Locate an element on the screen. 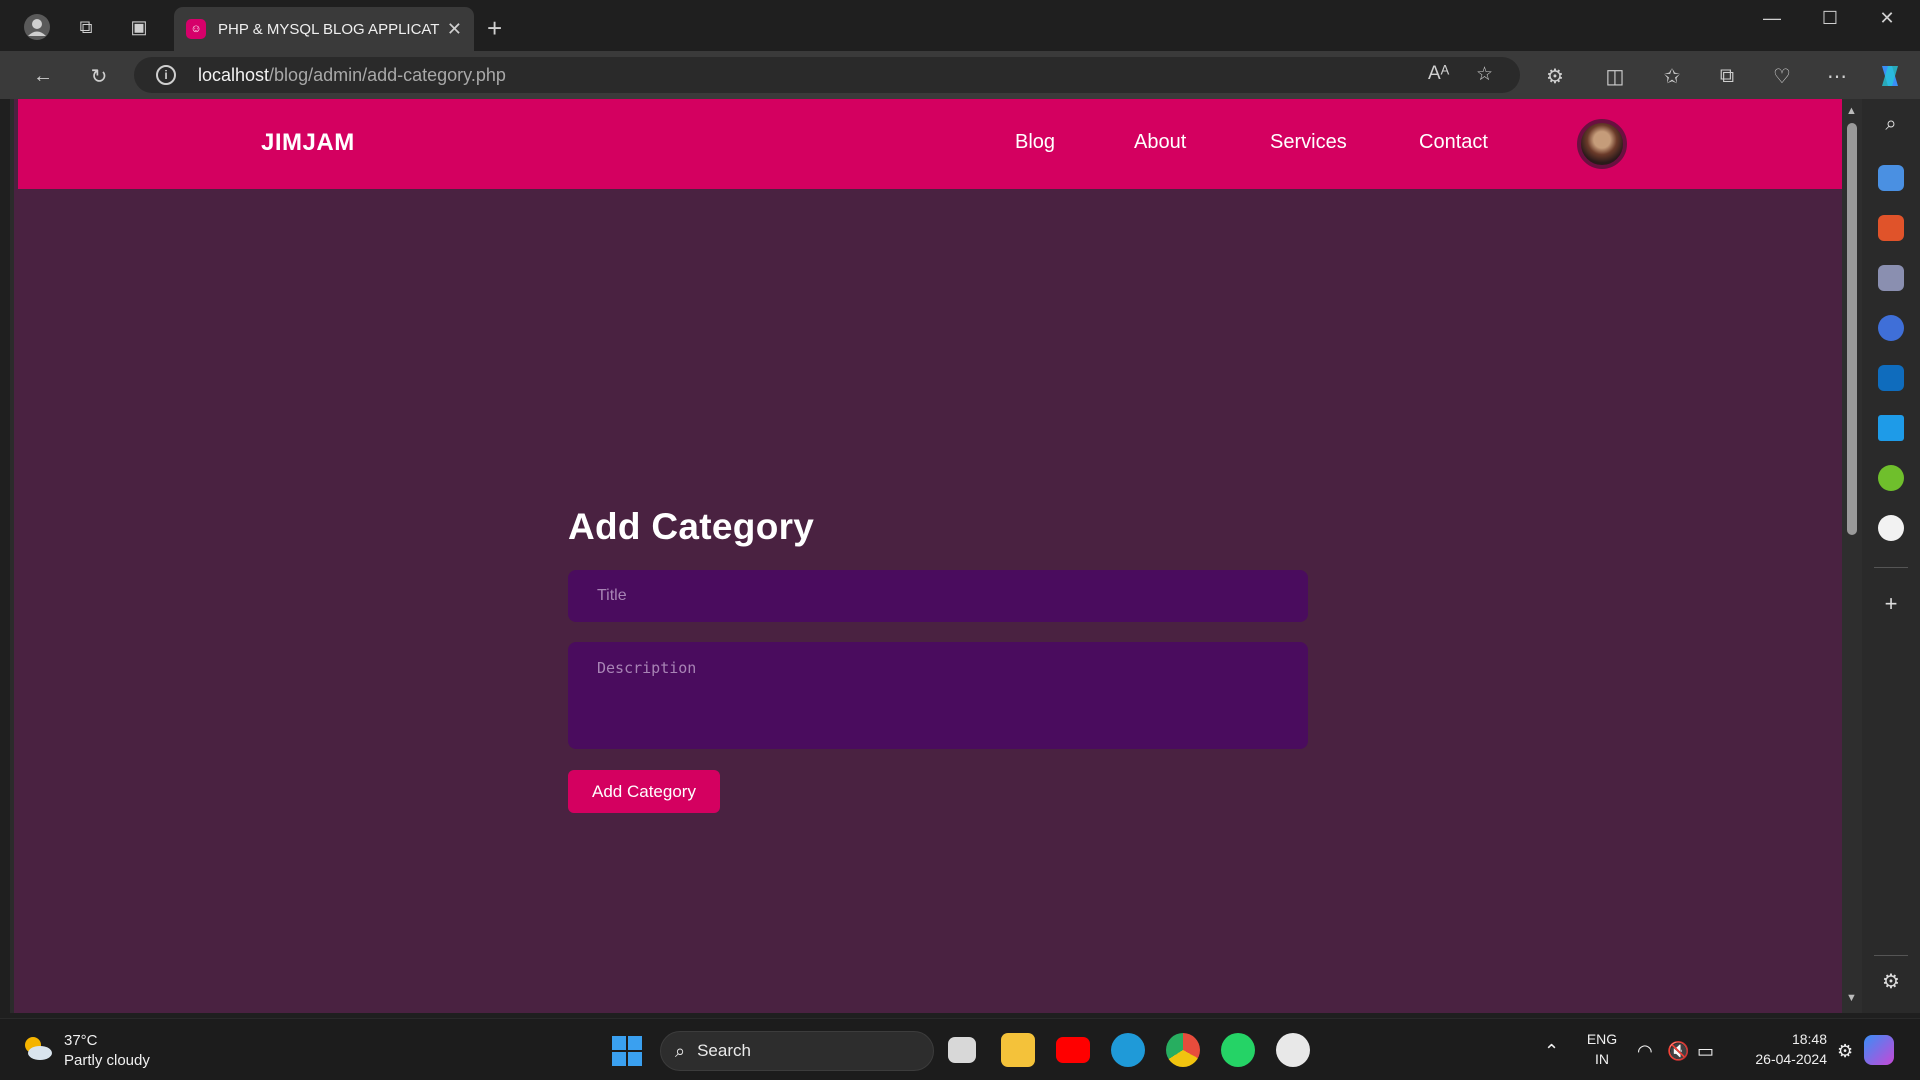  site-navbar: JIMJAM Blog About Services Contact is located at coordinates (930, 144).